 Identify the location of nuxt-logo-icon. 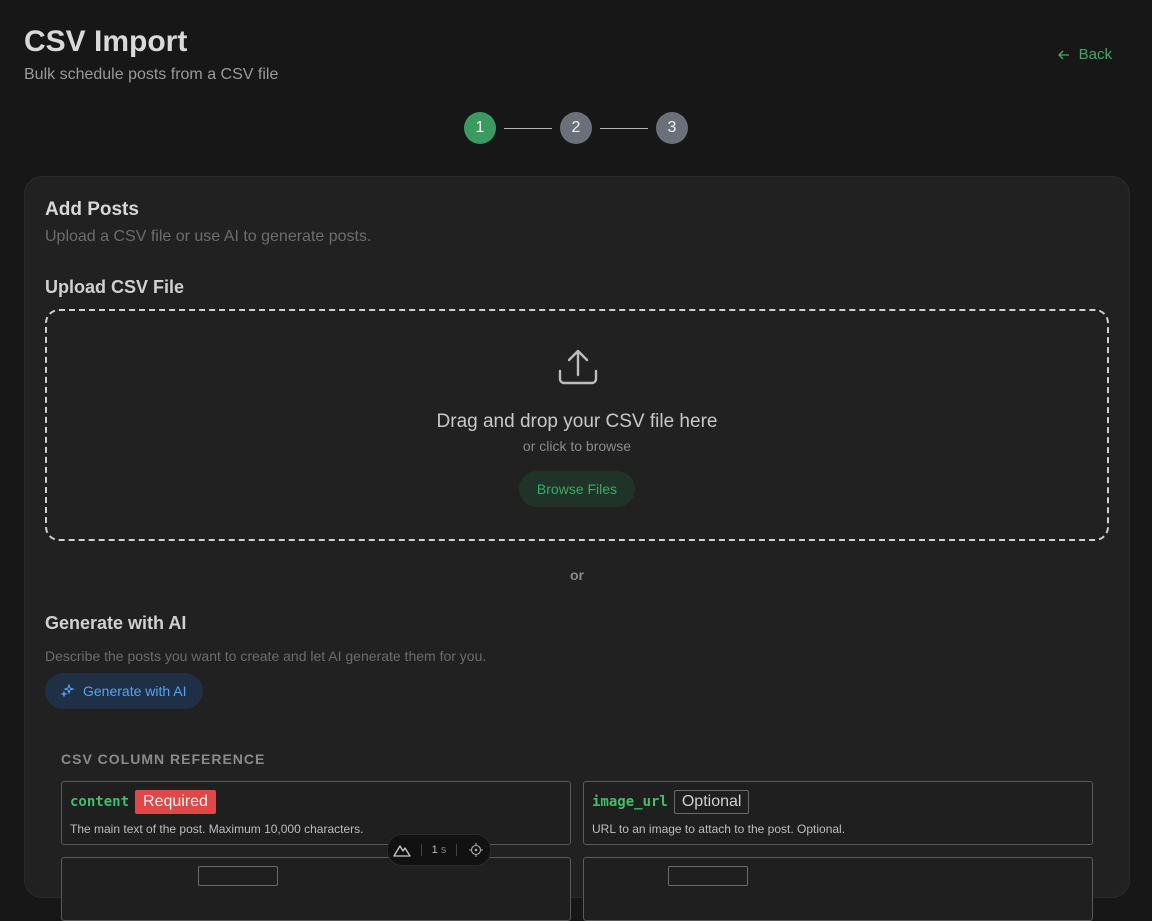
(402, 850).